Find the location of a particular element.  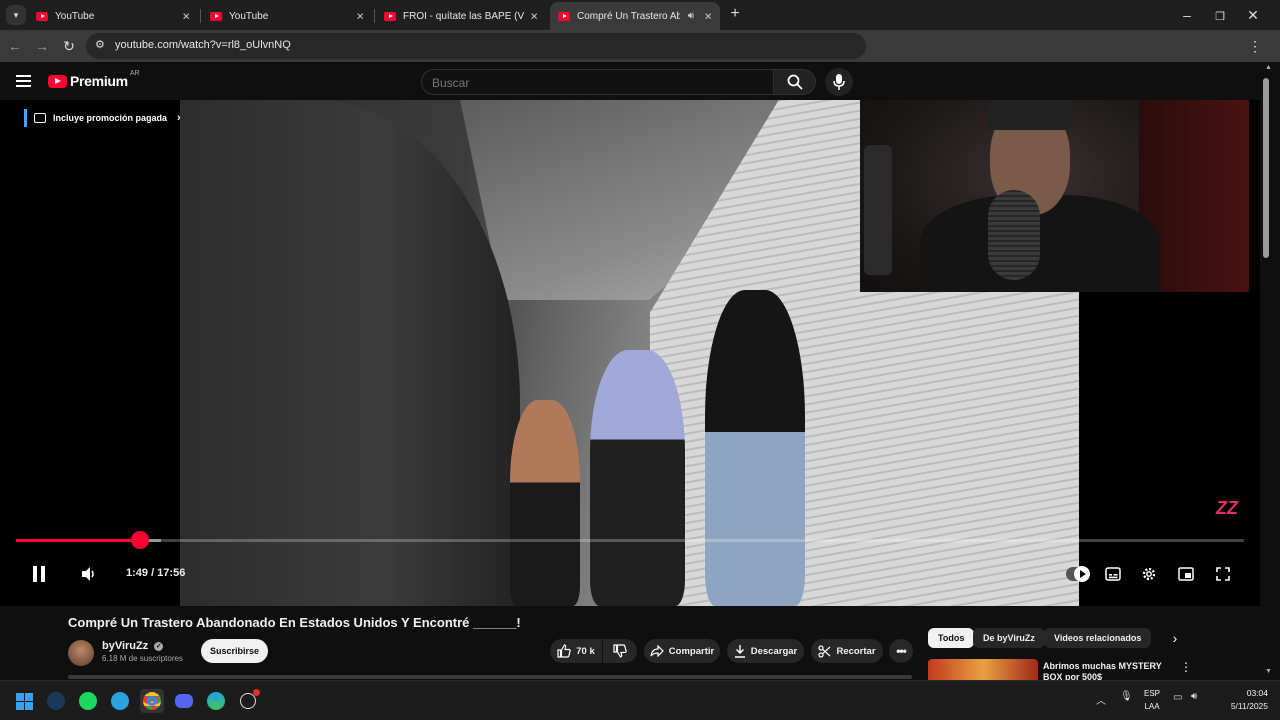

share-button: Compartir is located at coordinates (682, 651).